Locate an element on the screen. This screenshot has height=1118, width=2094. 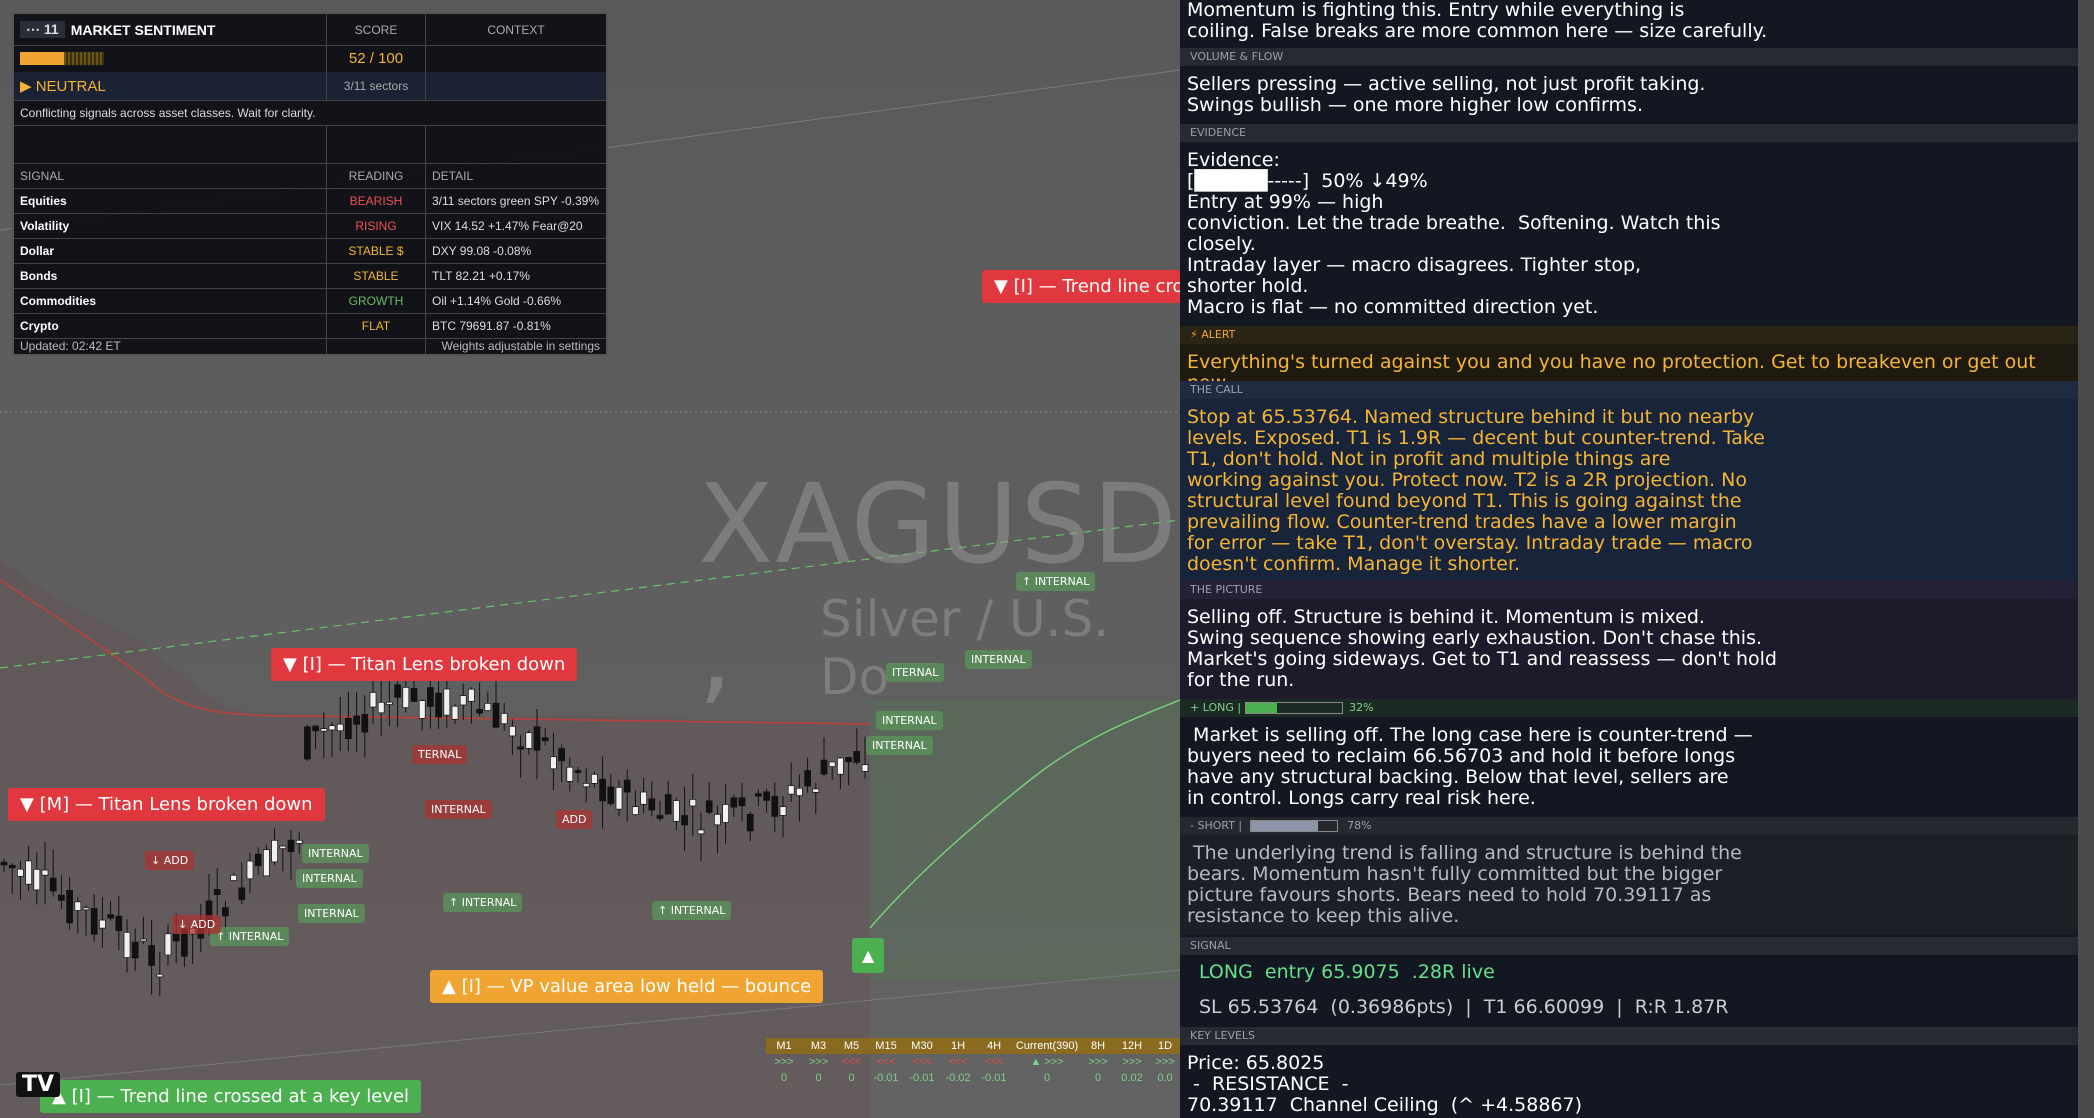
signal-reading: BEARISH is located at coordinates (376, 200).